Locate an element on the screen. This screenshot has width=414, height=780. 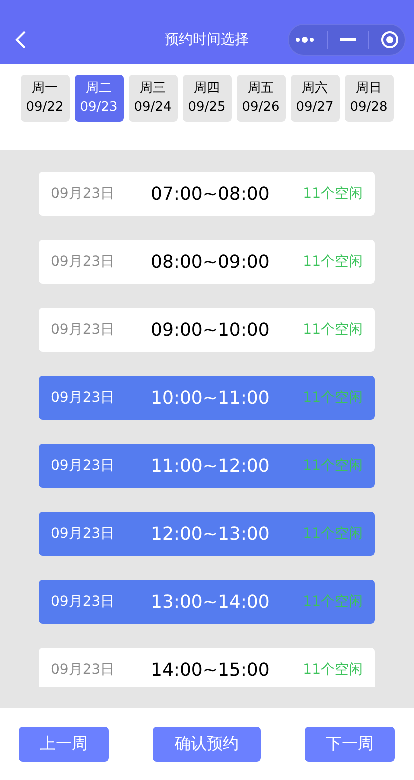
slot-time: 08:00~09:00 is located at coordinates (210, 262).